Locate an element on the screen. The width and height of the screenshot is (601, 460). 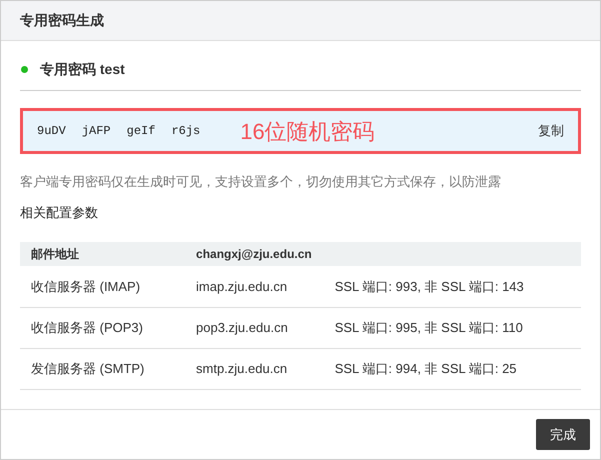
table-cell: SSL 端口: 995, 非 SSL 端口: 110 is located at coordinates (452, 327).